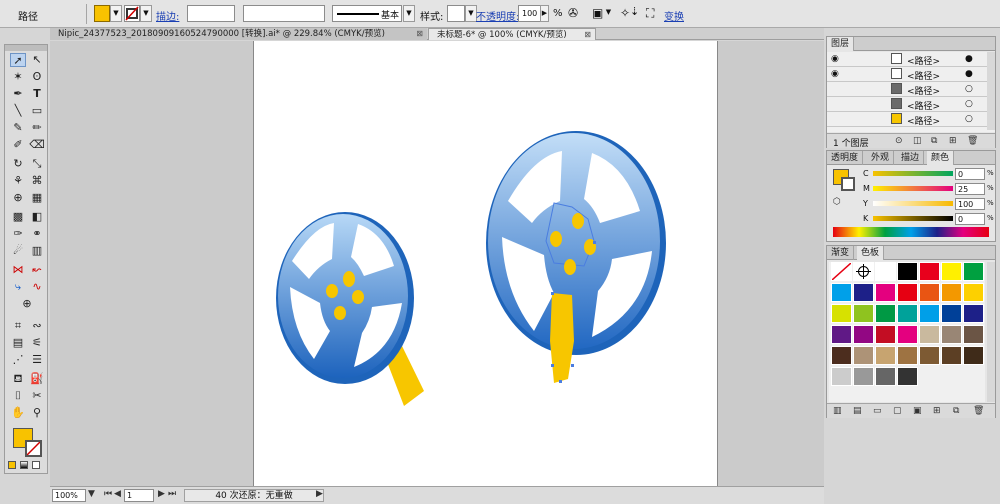 The height and width of the screenshot is (504, 1000). What do you see at coordinates (116, 13) in the screenshot?
I see `fill-dropdown: ▼` at bounding box center [116, 13].